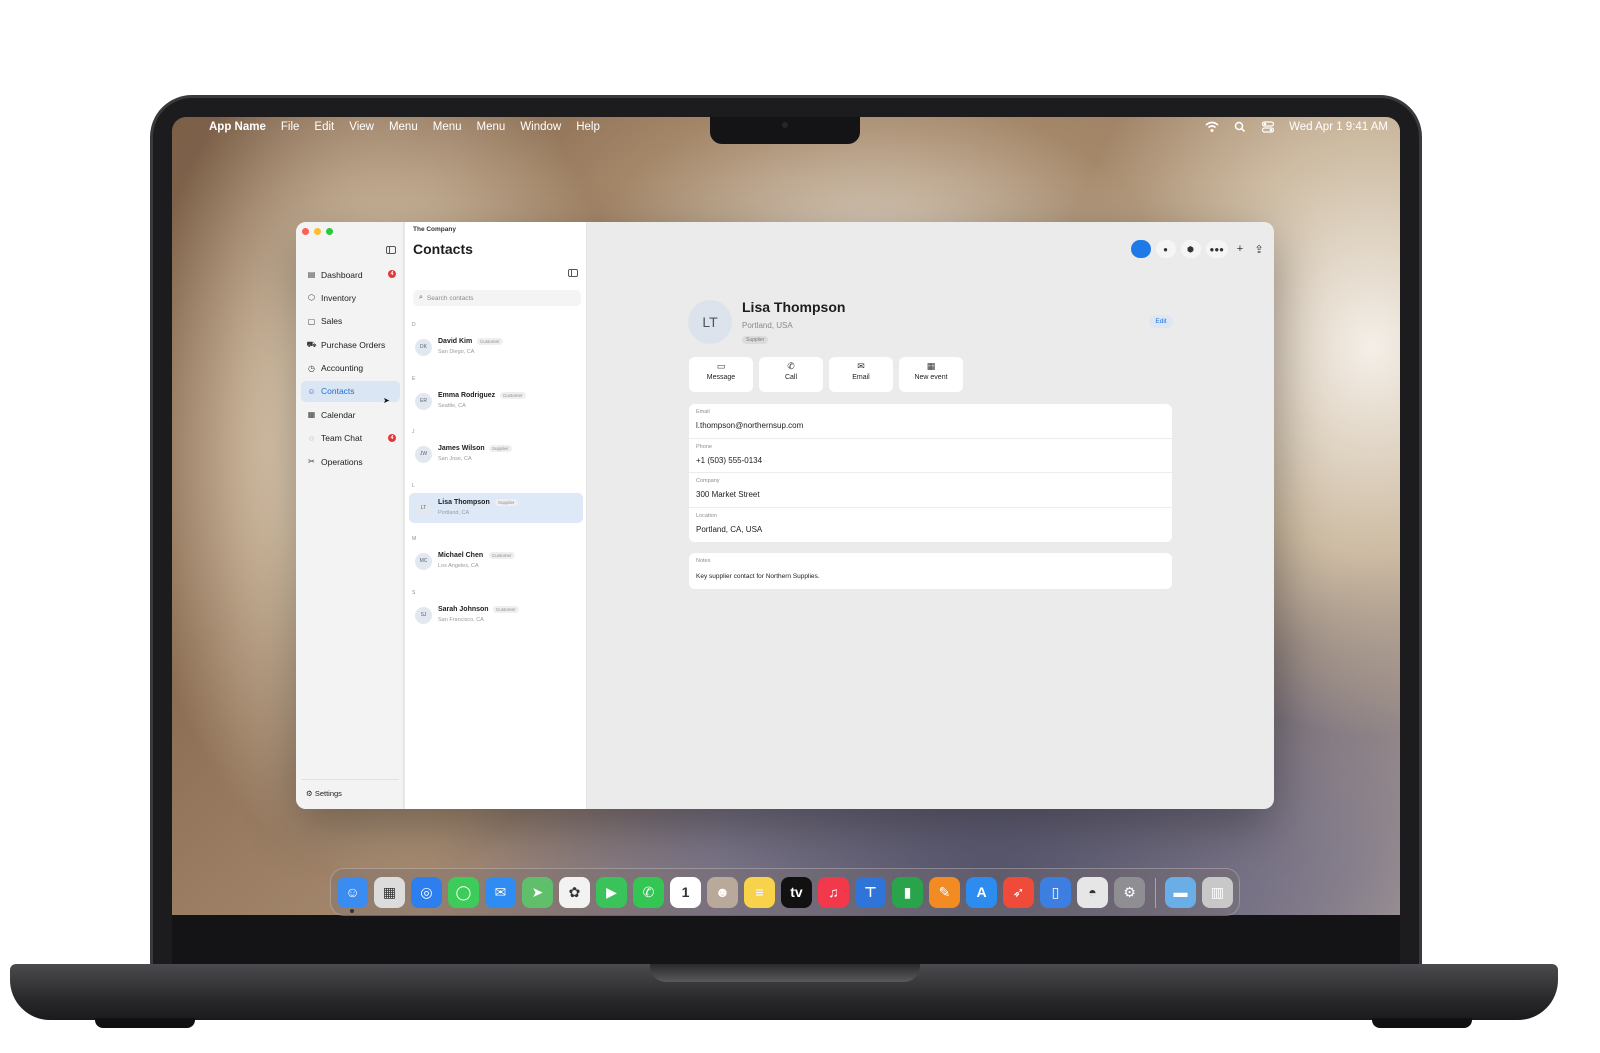 This screenshot has width=1600, height=1053. What do you see at coordinates (861, 374) in the screenshot?
I see `email-button: ✉ Email` at bounding box center [861, 374].